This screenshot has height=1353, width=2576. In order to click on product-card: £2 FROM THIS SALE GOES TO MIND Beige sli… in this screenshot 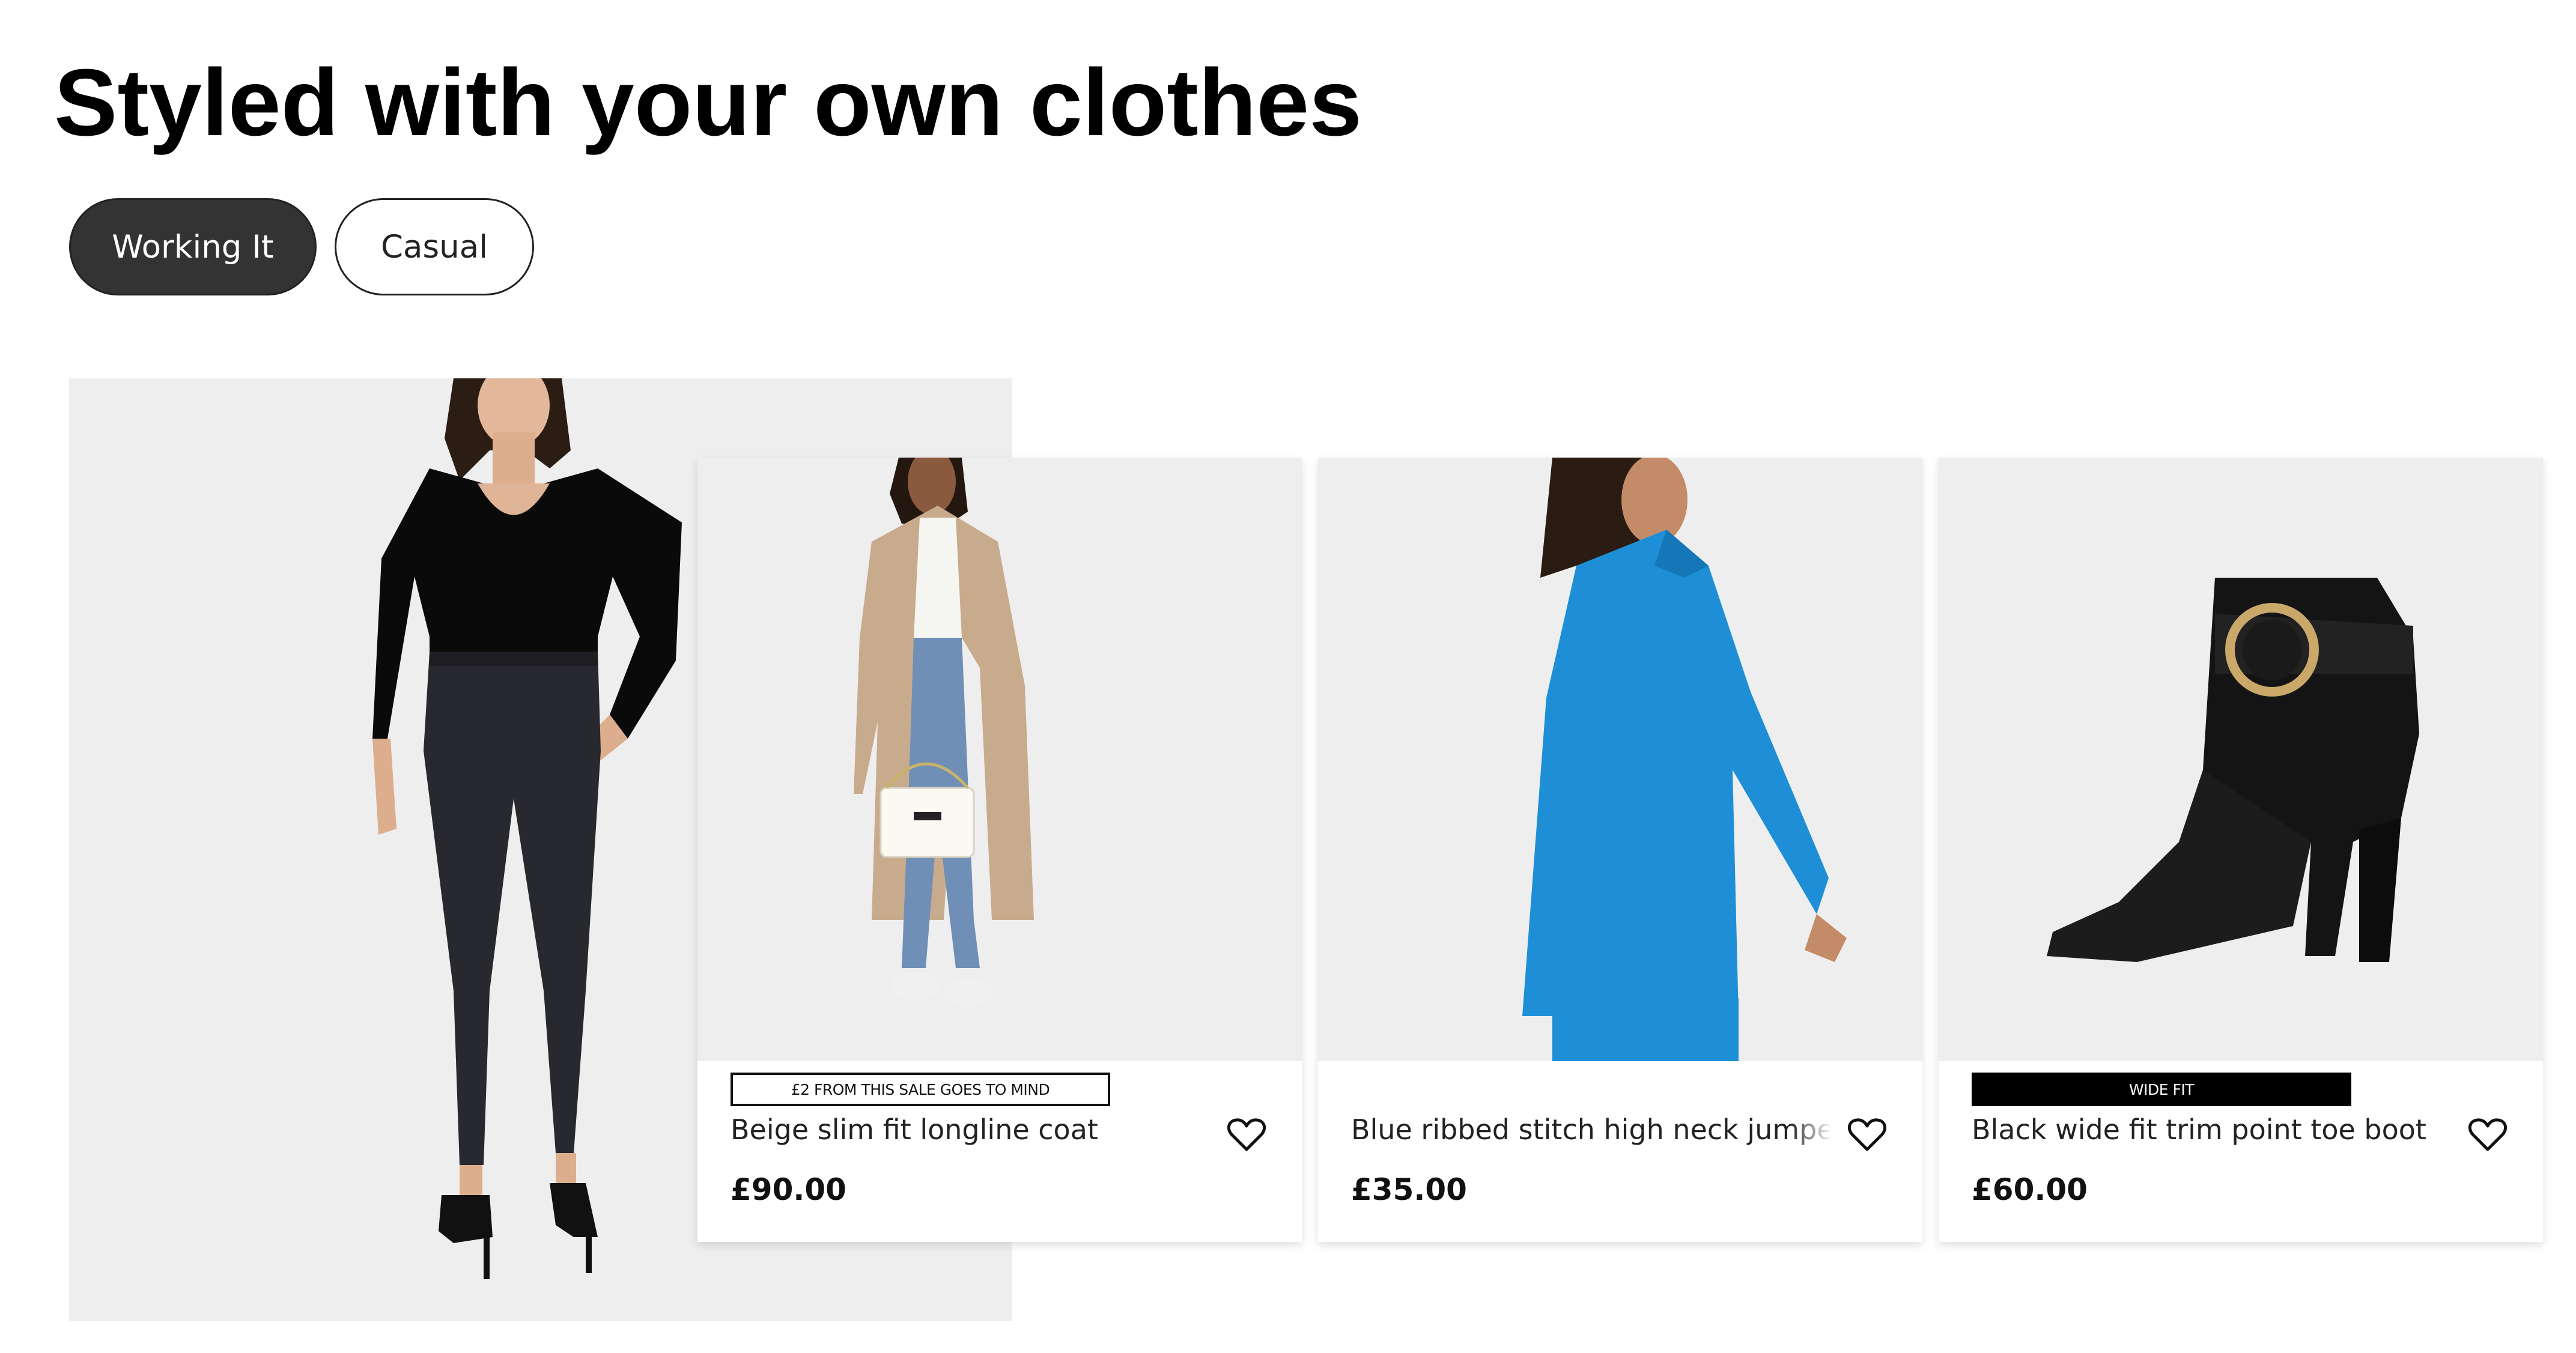, I will do `click(999, 850)`.